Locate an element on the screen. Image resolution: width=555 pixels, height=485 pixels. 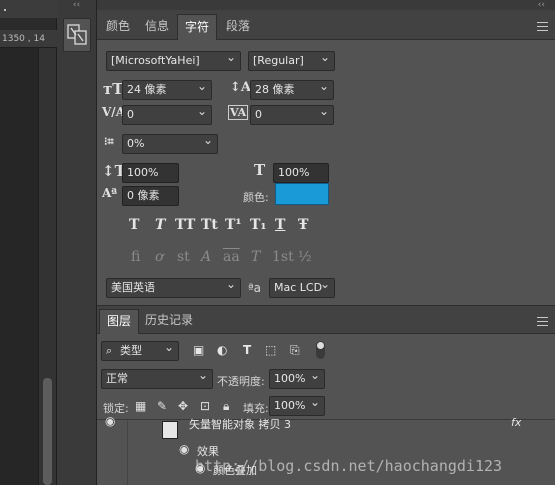
filter-toggle is located at coordinates (320, 350).